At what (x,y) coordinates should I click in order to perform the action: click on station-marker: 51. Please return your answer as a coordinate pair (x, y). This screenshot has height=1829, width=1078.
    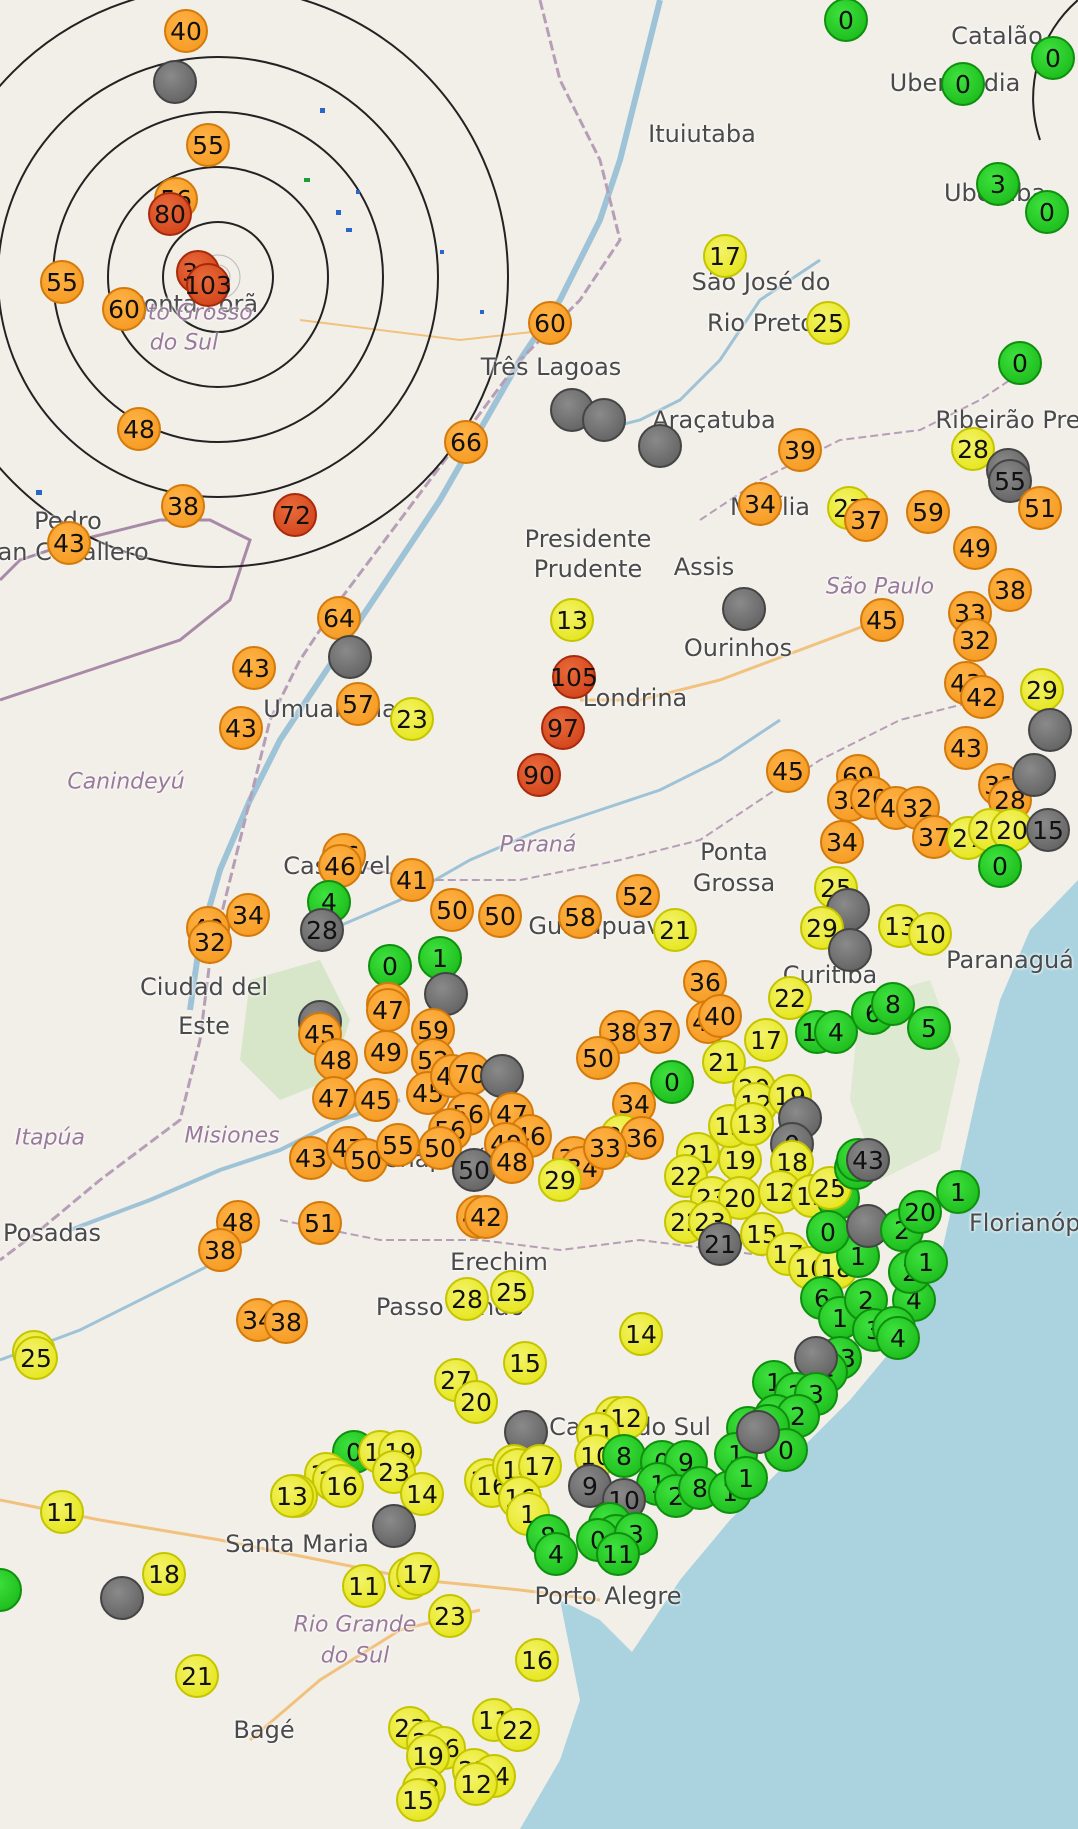
    Looking at the image, I should click on (320, 1223).